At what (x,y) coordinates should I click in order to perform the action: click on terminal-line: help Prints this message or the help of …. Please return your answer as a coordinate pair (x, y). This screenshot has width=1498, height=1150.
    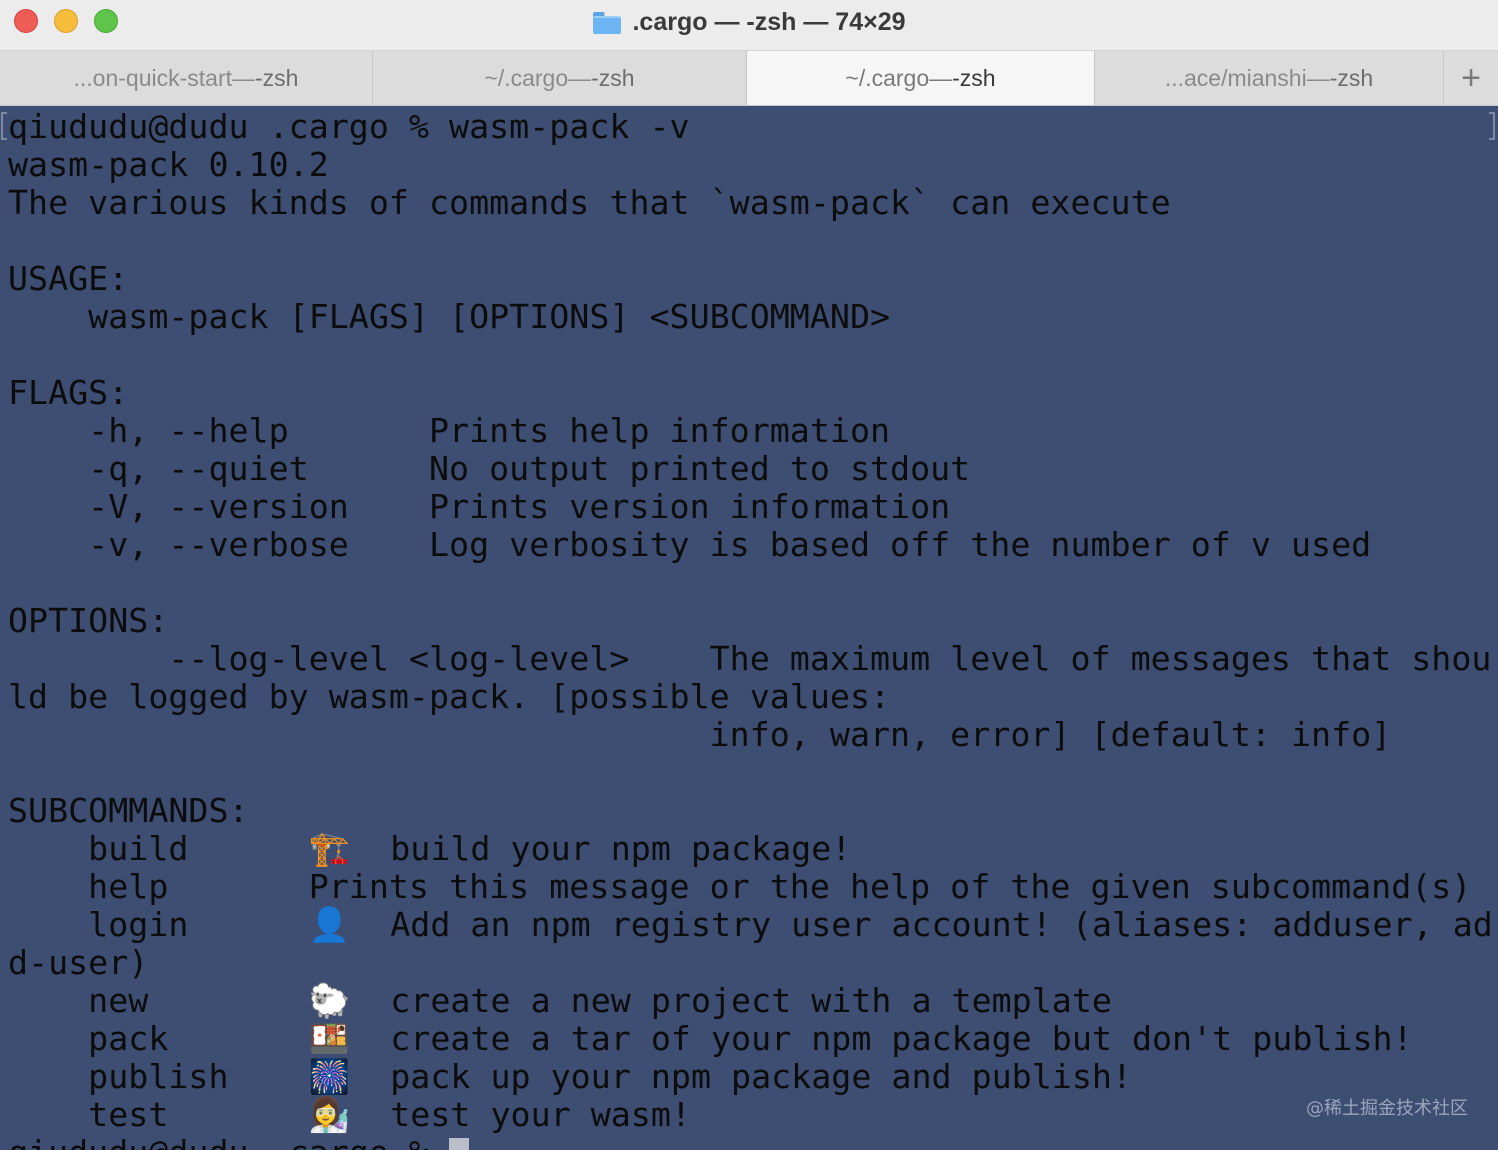
    Looking at the image, I should click on (740, 886).